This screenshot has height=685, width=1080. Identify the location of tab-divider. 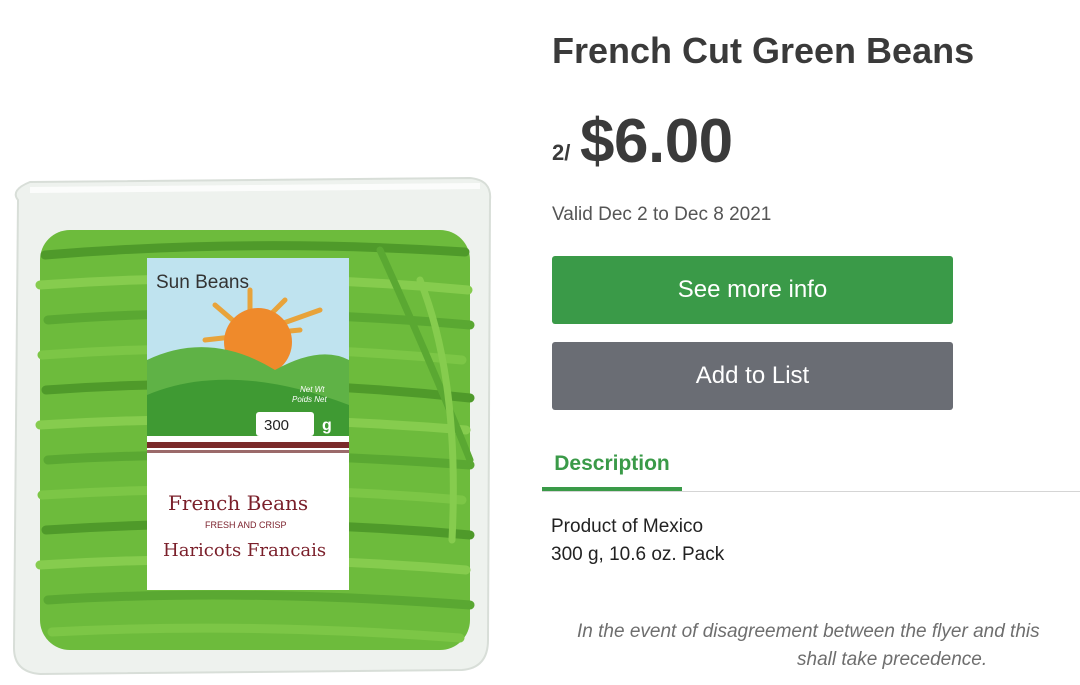
(811, 491).